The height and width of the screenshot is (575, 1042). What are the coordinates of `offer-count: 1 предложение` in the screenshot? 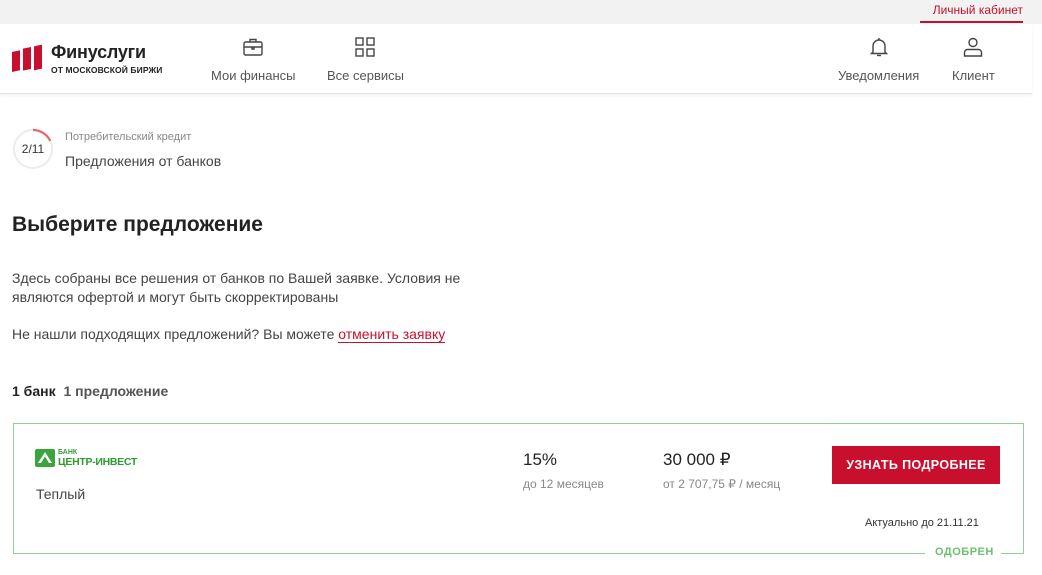 It's located at (116, 391).